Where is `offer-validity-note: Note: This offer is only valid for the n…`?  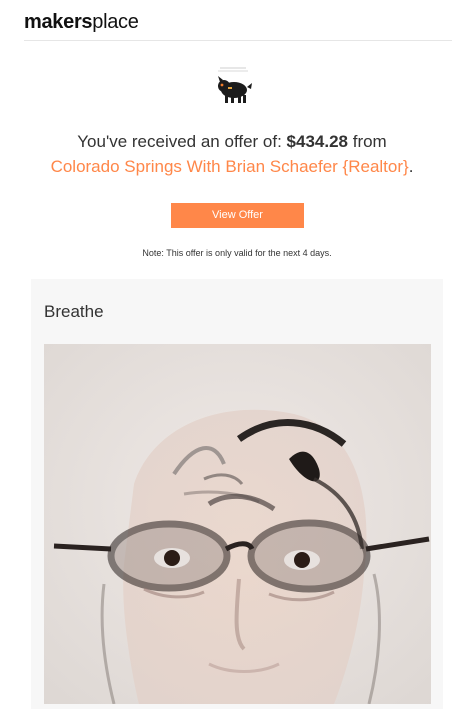
offer-validity-note: Note: This offer is only valid for the n… is located at coordinates (237, 253).